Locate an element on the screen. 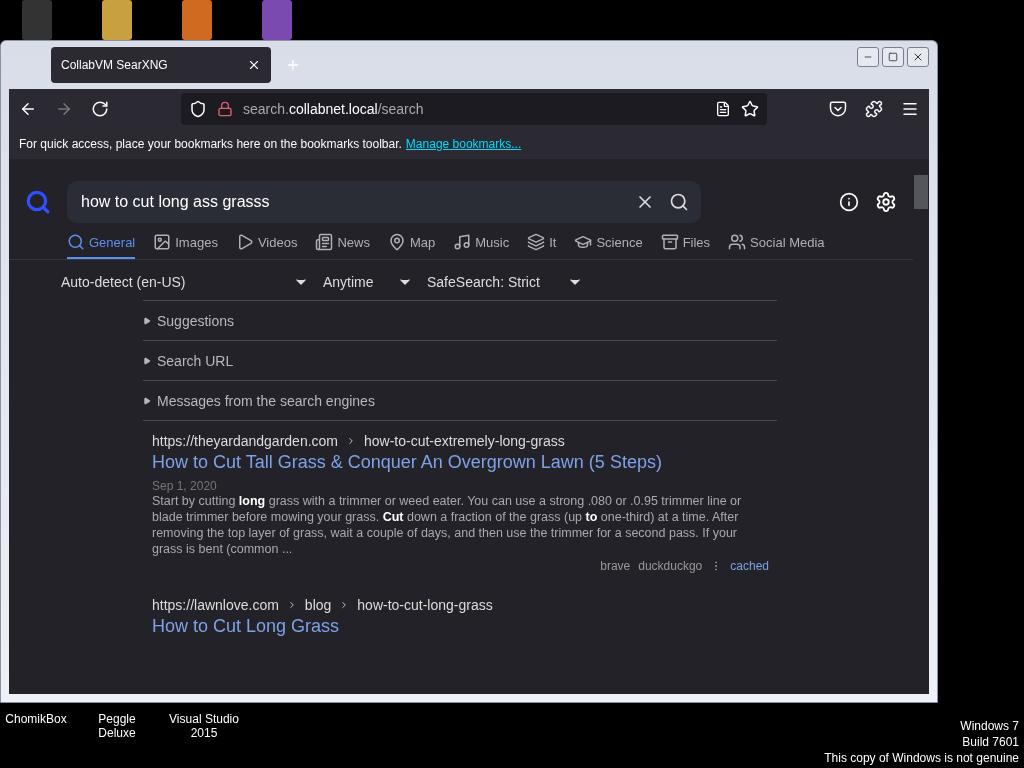  result-date: Sep 1, 2020 is located at coordinates (185, 486).